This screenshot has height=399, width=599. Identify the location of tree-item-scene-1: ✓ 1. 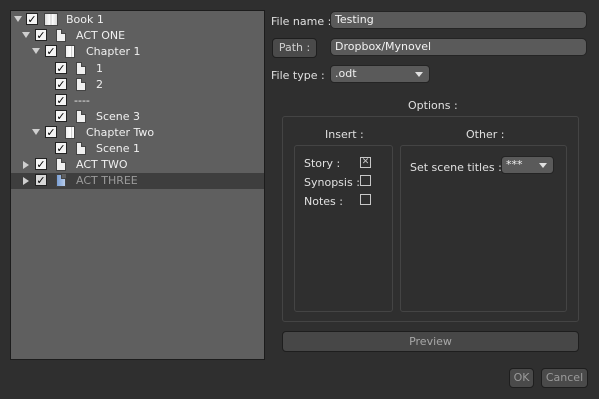
(137, 69).